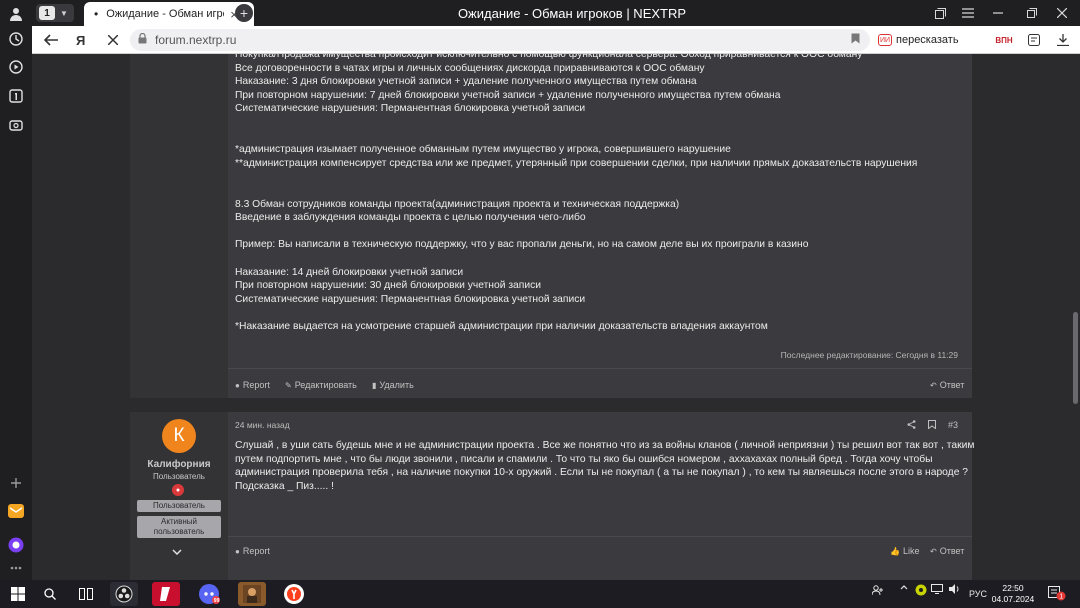 The width and height of the screenshot is (1080, 608). What do you see at coordinates (16, 483) in the screenshot?
I see `add-panel-icon` at bounding box center [16, 483].